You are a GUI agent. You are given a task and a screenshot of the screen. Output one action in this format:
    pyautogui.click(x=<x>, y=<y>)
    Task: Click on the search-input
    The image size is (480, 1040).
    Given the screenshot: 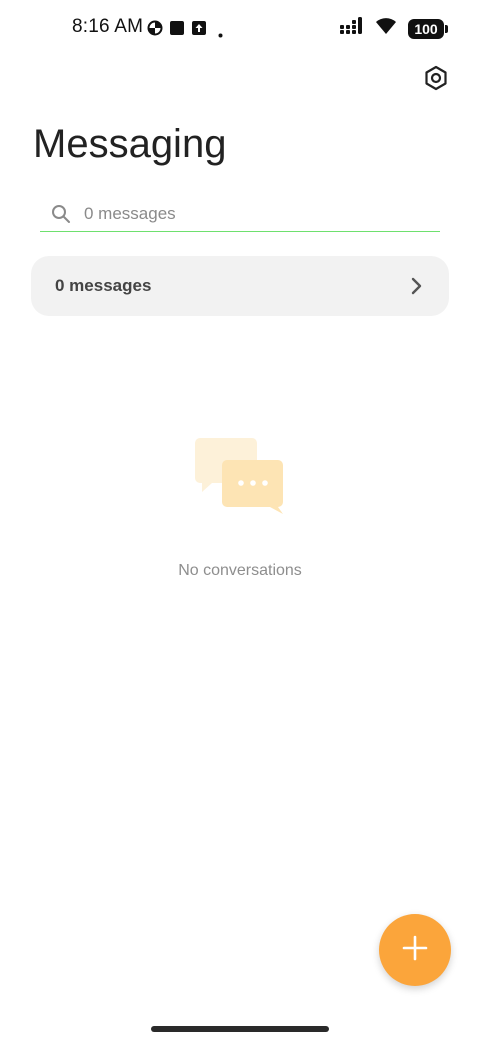 What is the action you would take?
    pyautogui.click(x=244, y=213)
    